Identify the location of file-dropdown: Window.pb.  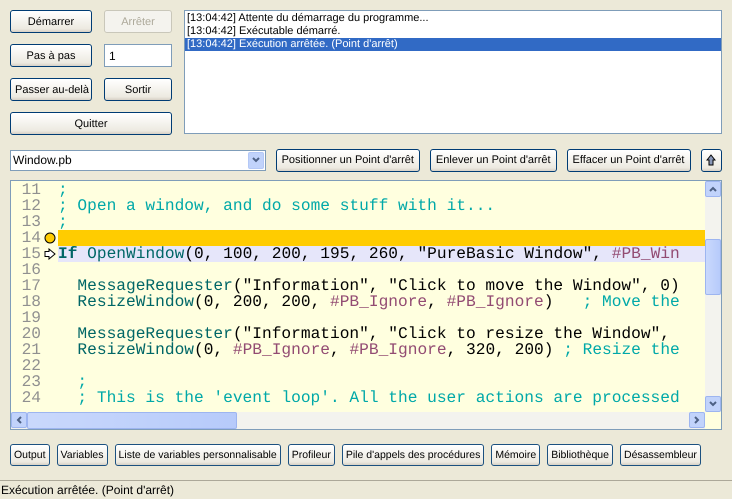
(138, 160).